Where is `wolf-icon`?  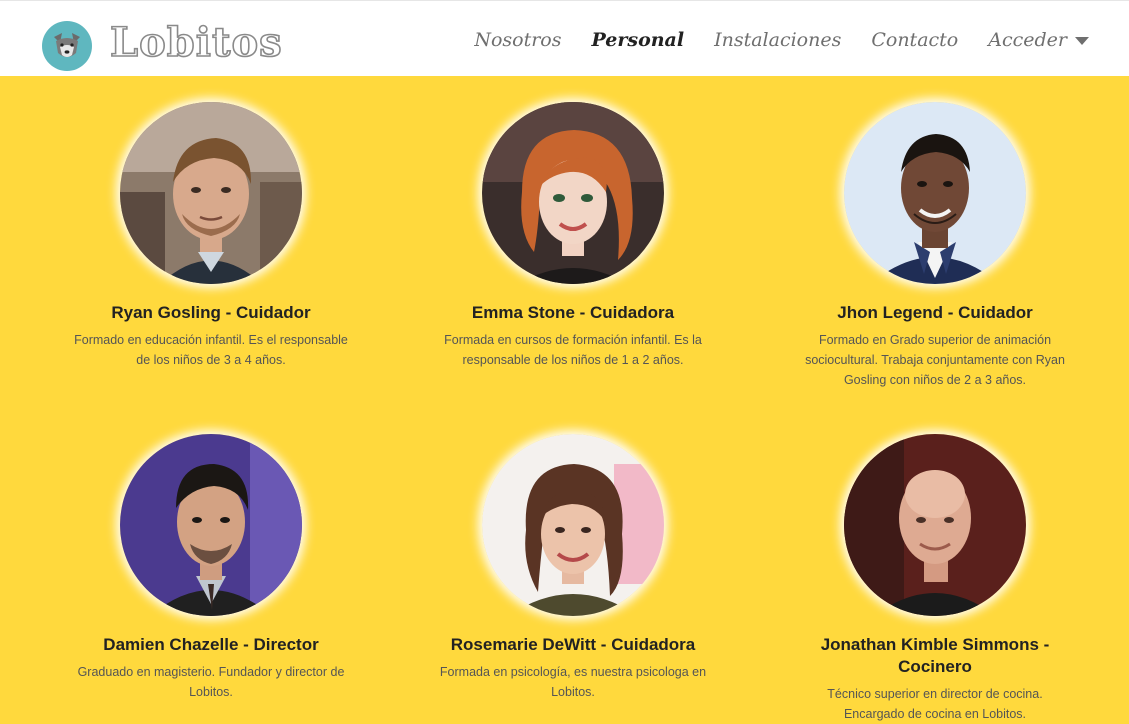 wolf-icon is located at coordinates (67, 46).